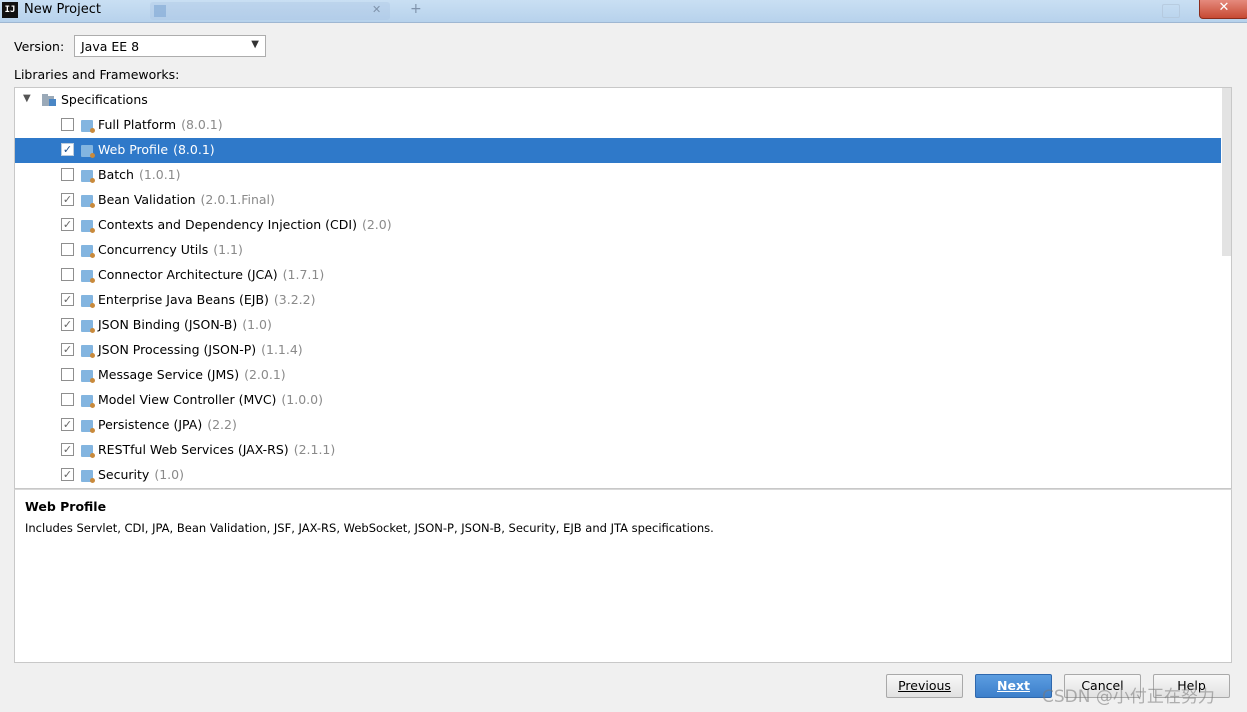  Describe the element at coordinates (170, 46) in the screenshot. I see `version-dropdown: Java EE 8 ▼` at that location.